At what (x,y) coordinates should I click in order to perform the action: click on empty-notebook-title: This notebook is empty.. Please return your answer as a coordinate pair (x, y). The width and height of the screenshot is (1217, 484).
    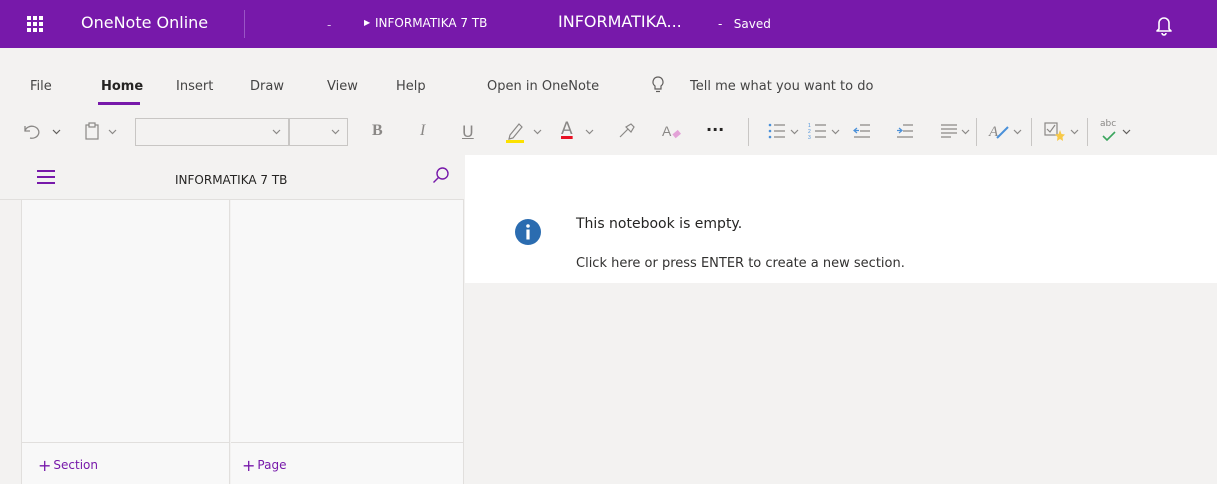
    Looking at the image, I should click on (659, 224).